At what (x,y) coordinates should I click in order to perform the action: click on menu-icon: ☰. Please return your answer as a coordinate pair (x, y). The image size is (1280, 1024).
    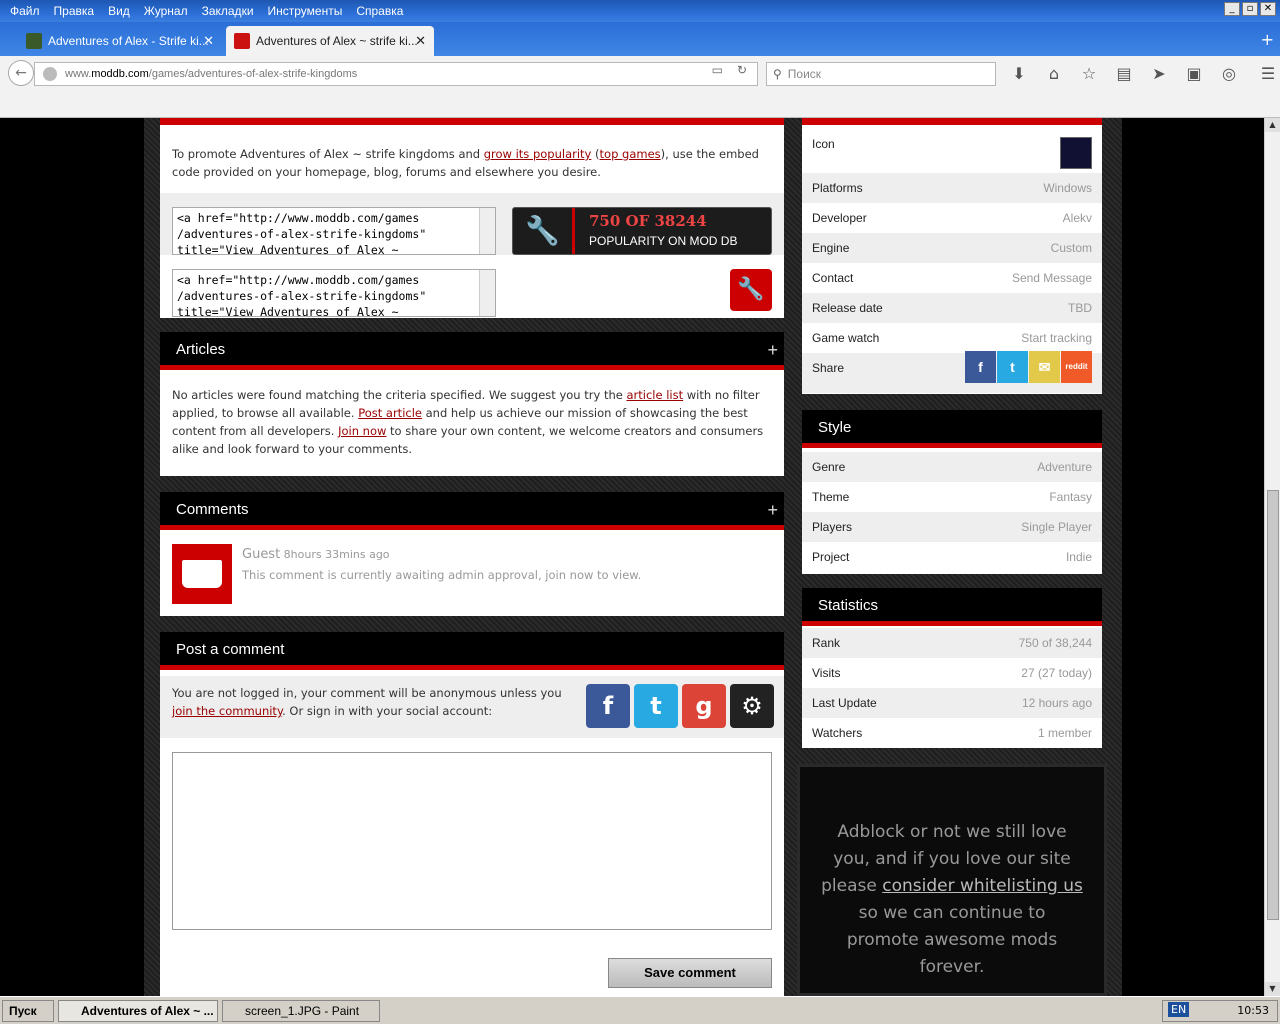
    Looking at the image, I should click on (1268, 73).